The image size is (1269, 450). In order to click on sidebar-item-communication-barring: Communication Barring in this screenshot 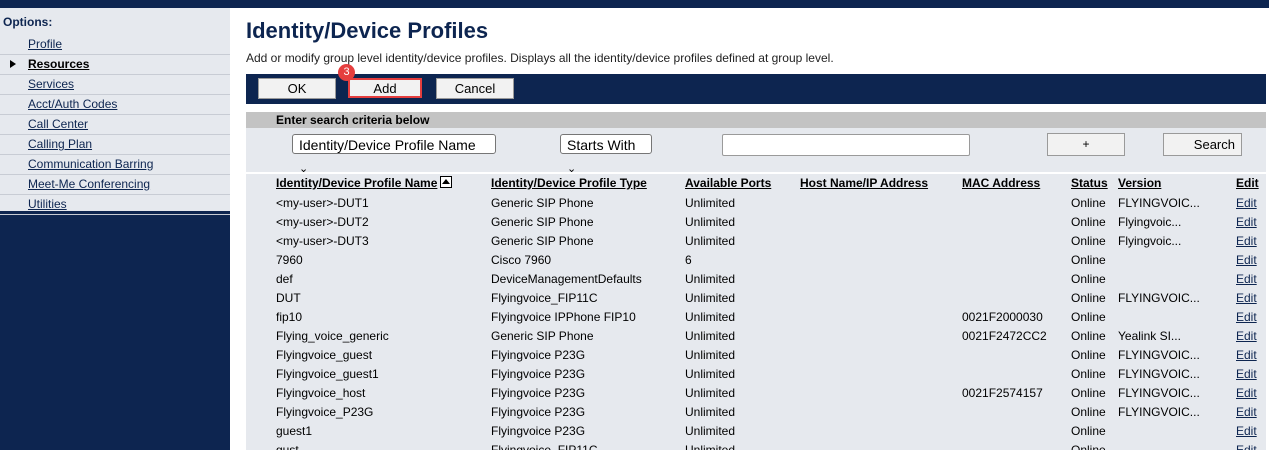, I will do `click(115, 165)`.